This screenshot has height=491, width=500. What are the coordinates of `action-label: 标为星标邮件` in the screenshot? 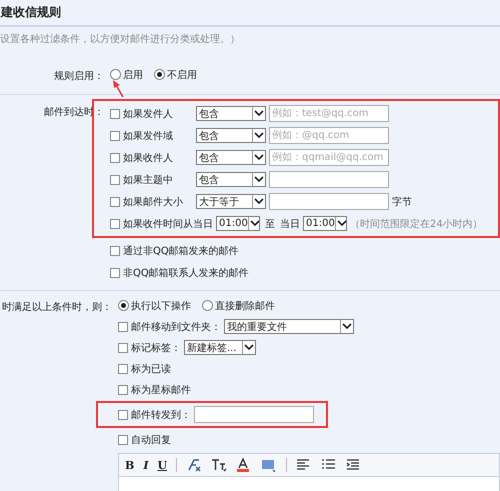 It's located at (161, 390).